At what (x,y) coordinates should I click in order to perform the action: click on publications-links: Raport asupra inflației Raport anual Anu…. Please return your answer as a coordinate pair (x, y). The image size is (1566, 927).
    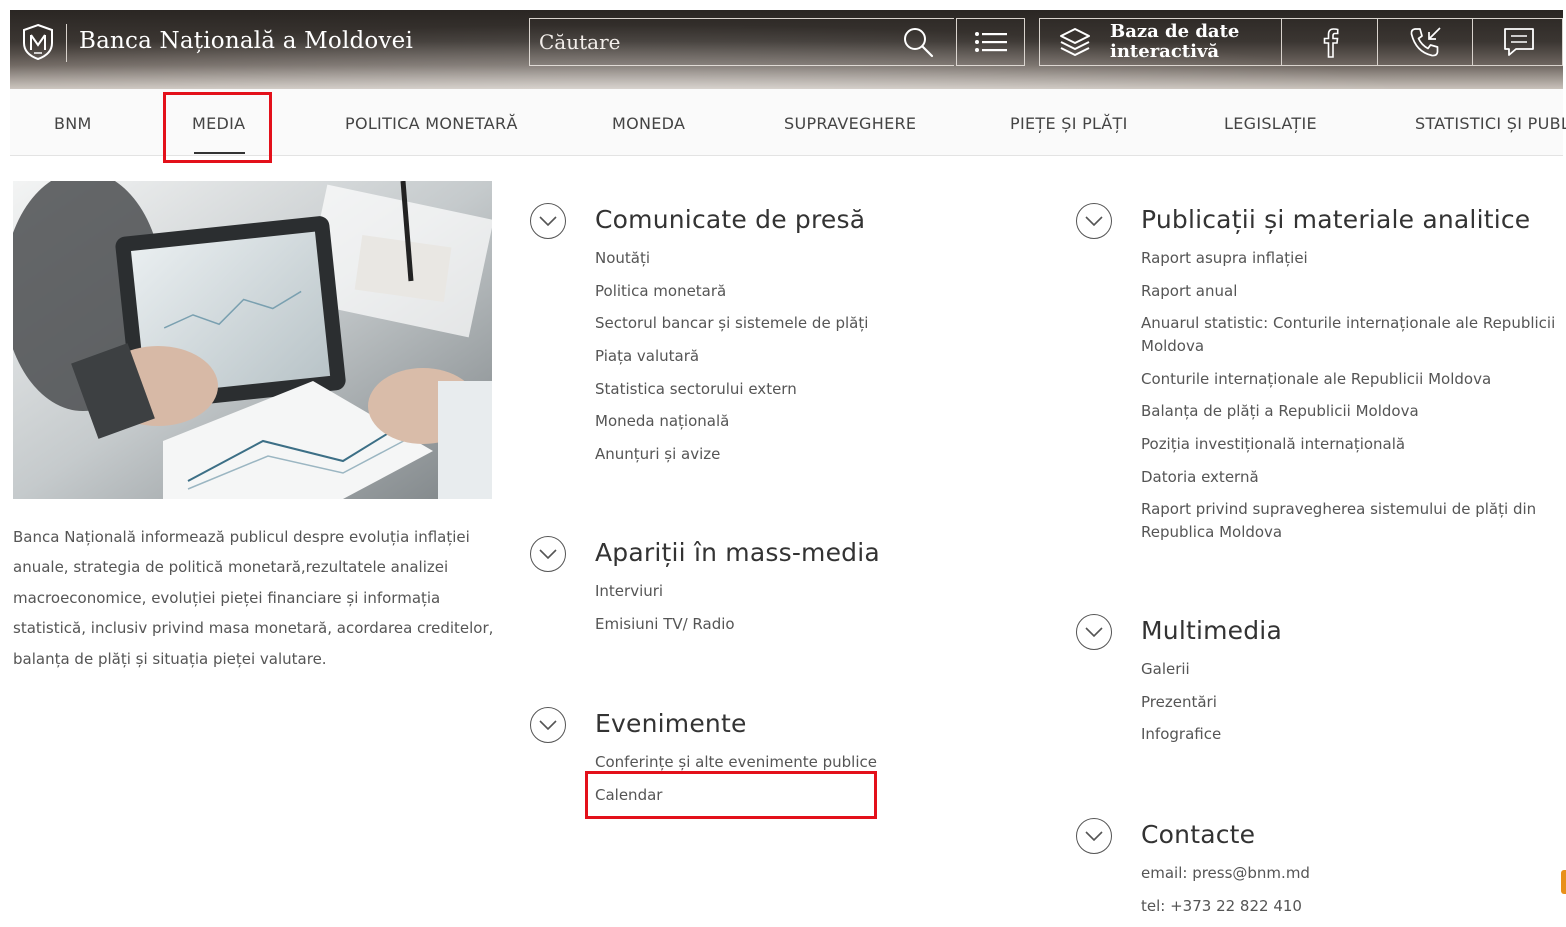
    Looking at the image, I should click on (1353, 400).